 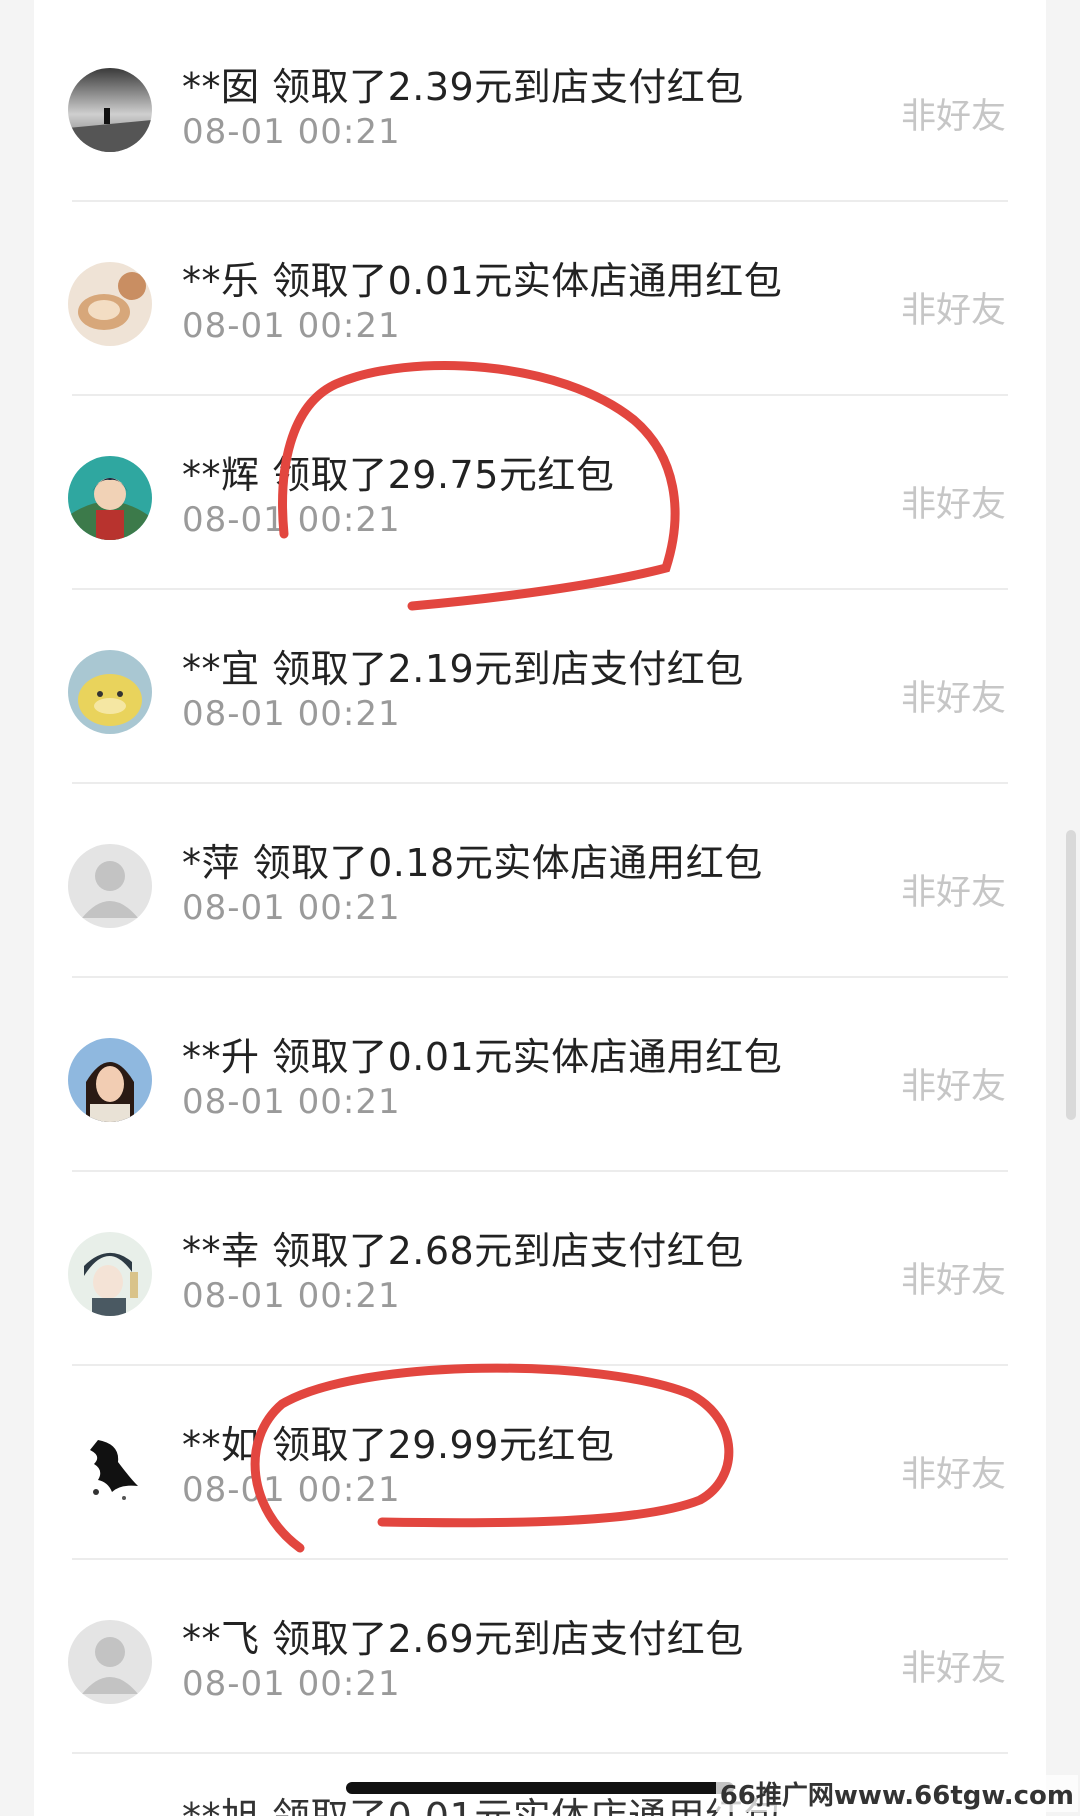 I want to click on claim-text: **乐 领取了0.01元实体店通用红包, so click(x=482, y=277).